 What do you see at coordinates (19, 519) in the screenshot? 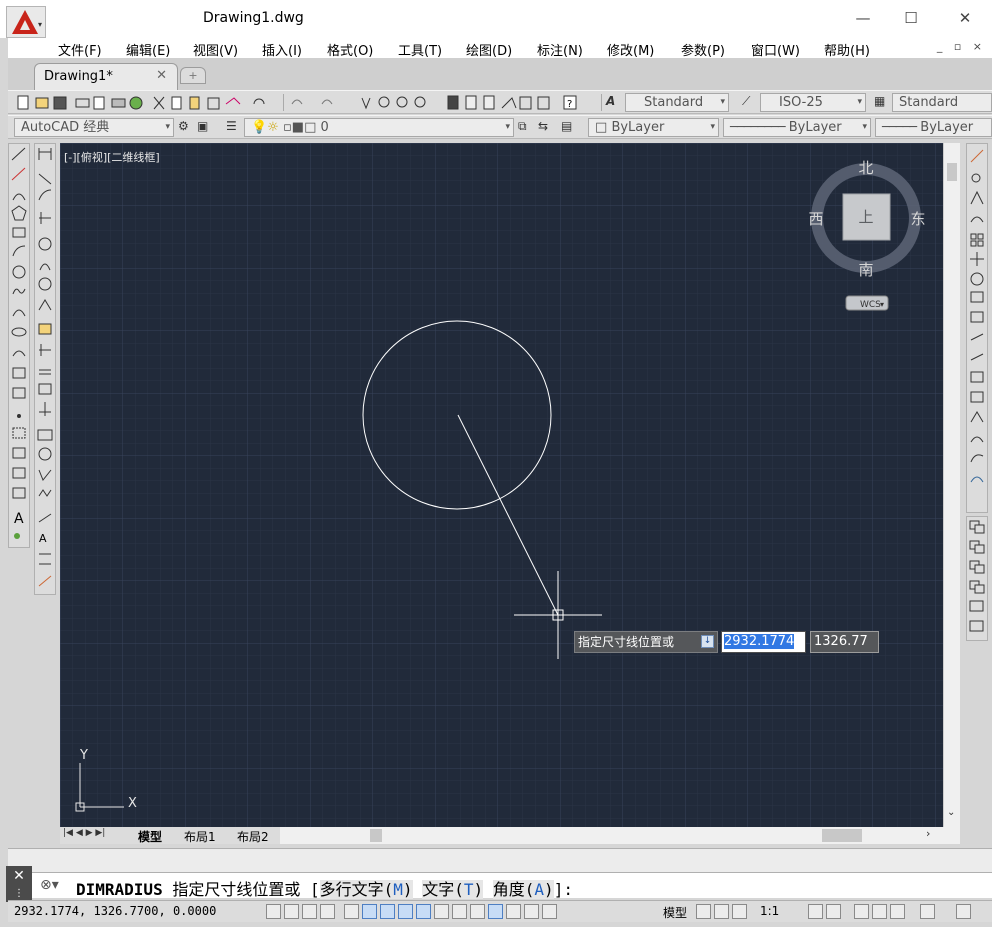
I see `svg-text: A` at bounding box center [19, 519].